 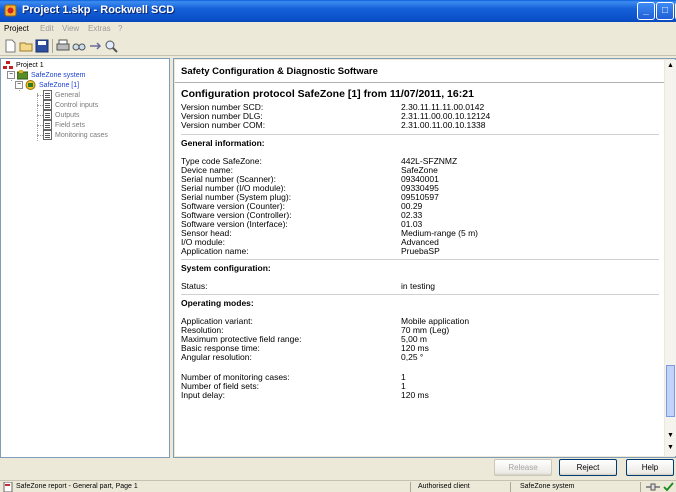 I want to click on scroll-thumb, so click(x=670, y=391).